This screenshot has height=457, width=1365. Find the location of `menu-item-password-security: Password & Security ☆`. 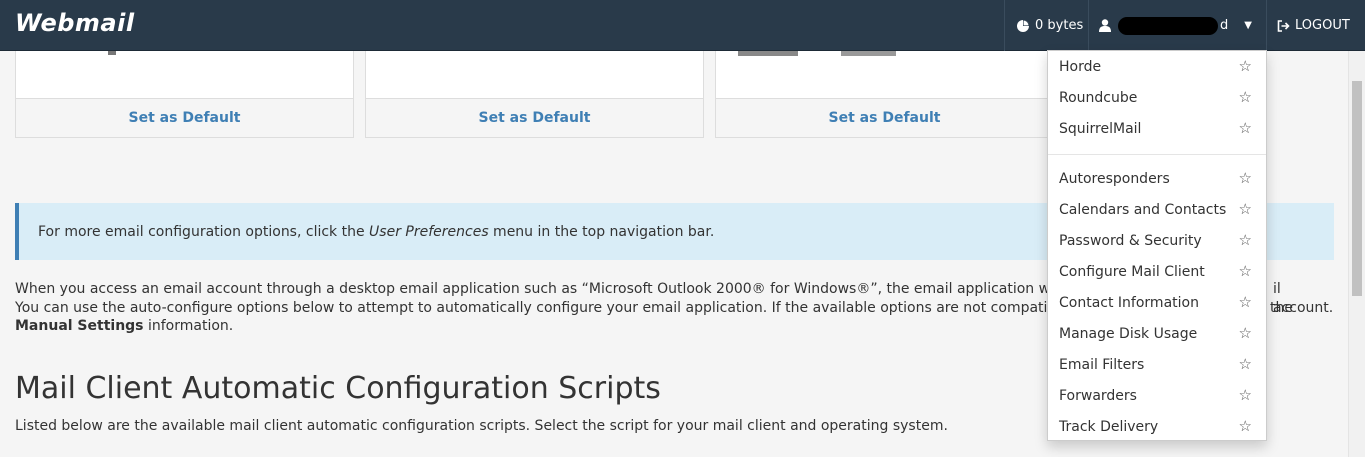

menu-item-password-security: Password & Security ☆ is located at coordinates (1157, 240).